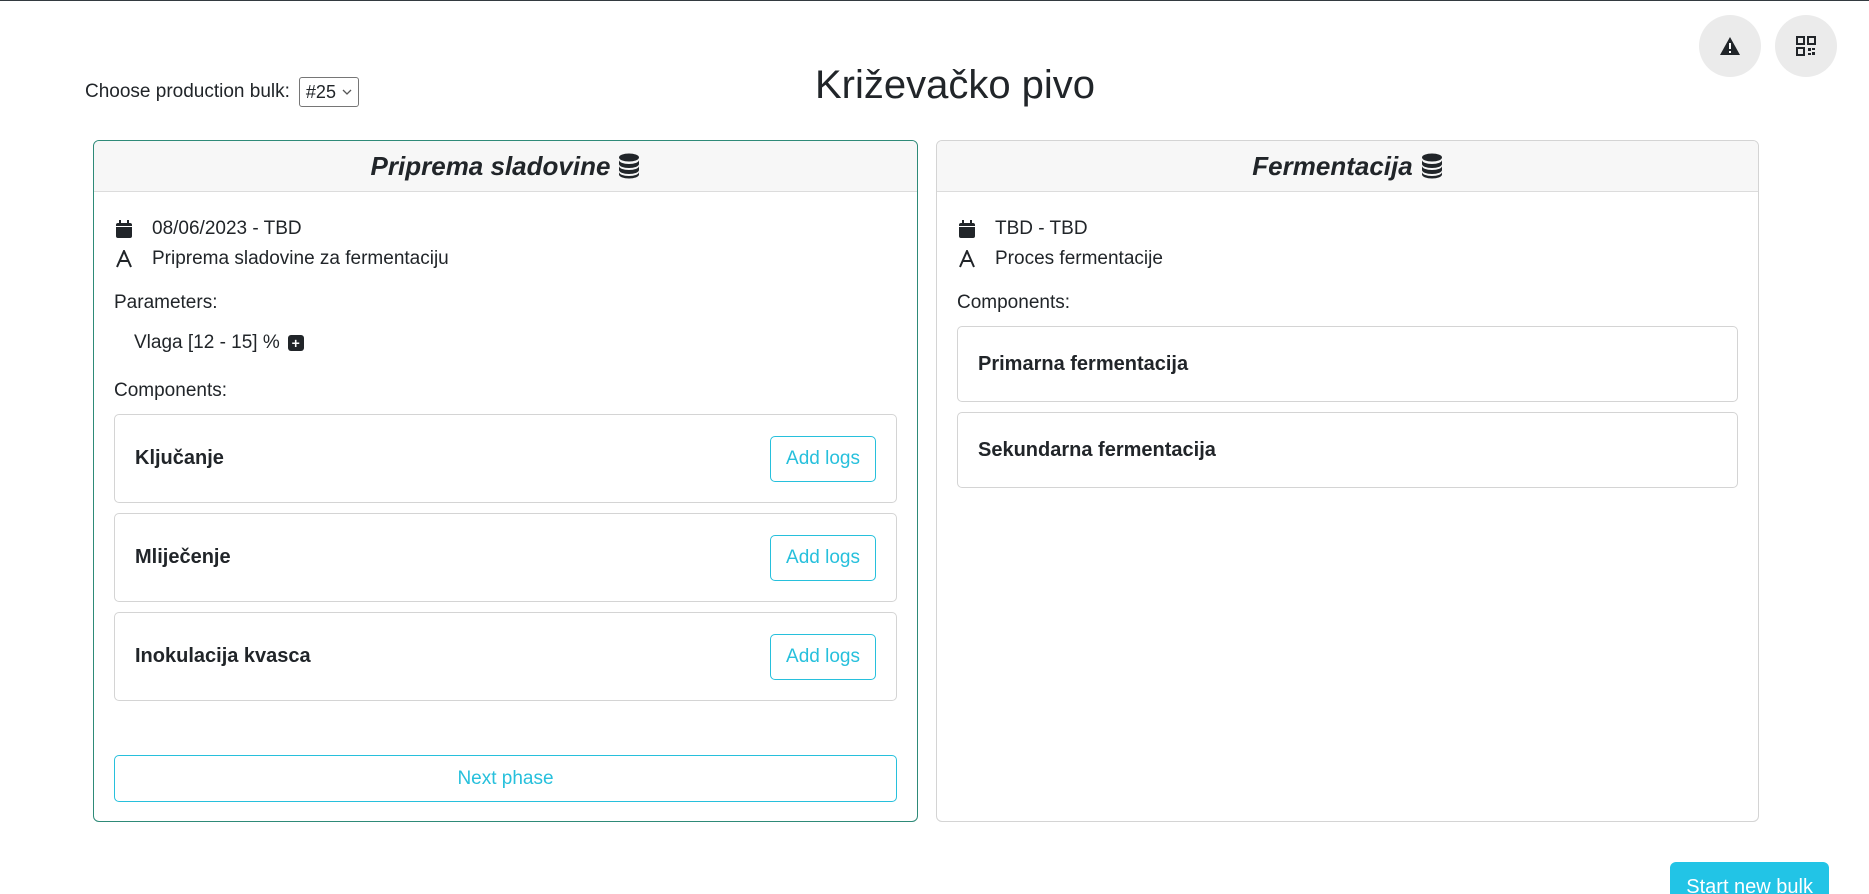  What do you see at coordinates (166, 302) in the screenshot?
I see `parameters-label: Parameters:` at bounding box center [166, 302].